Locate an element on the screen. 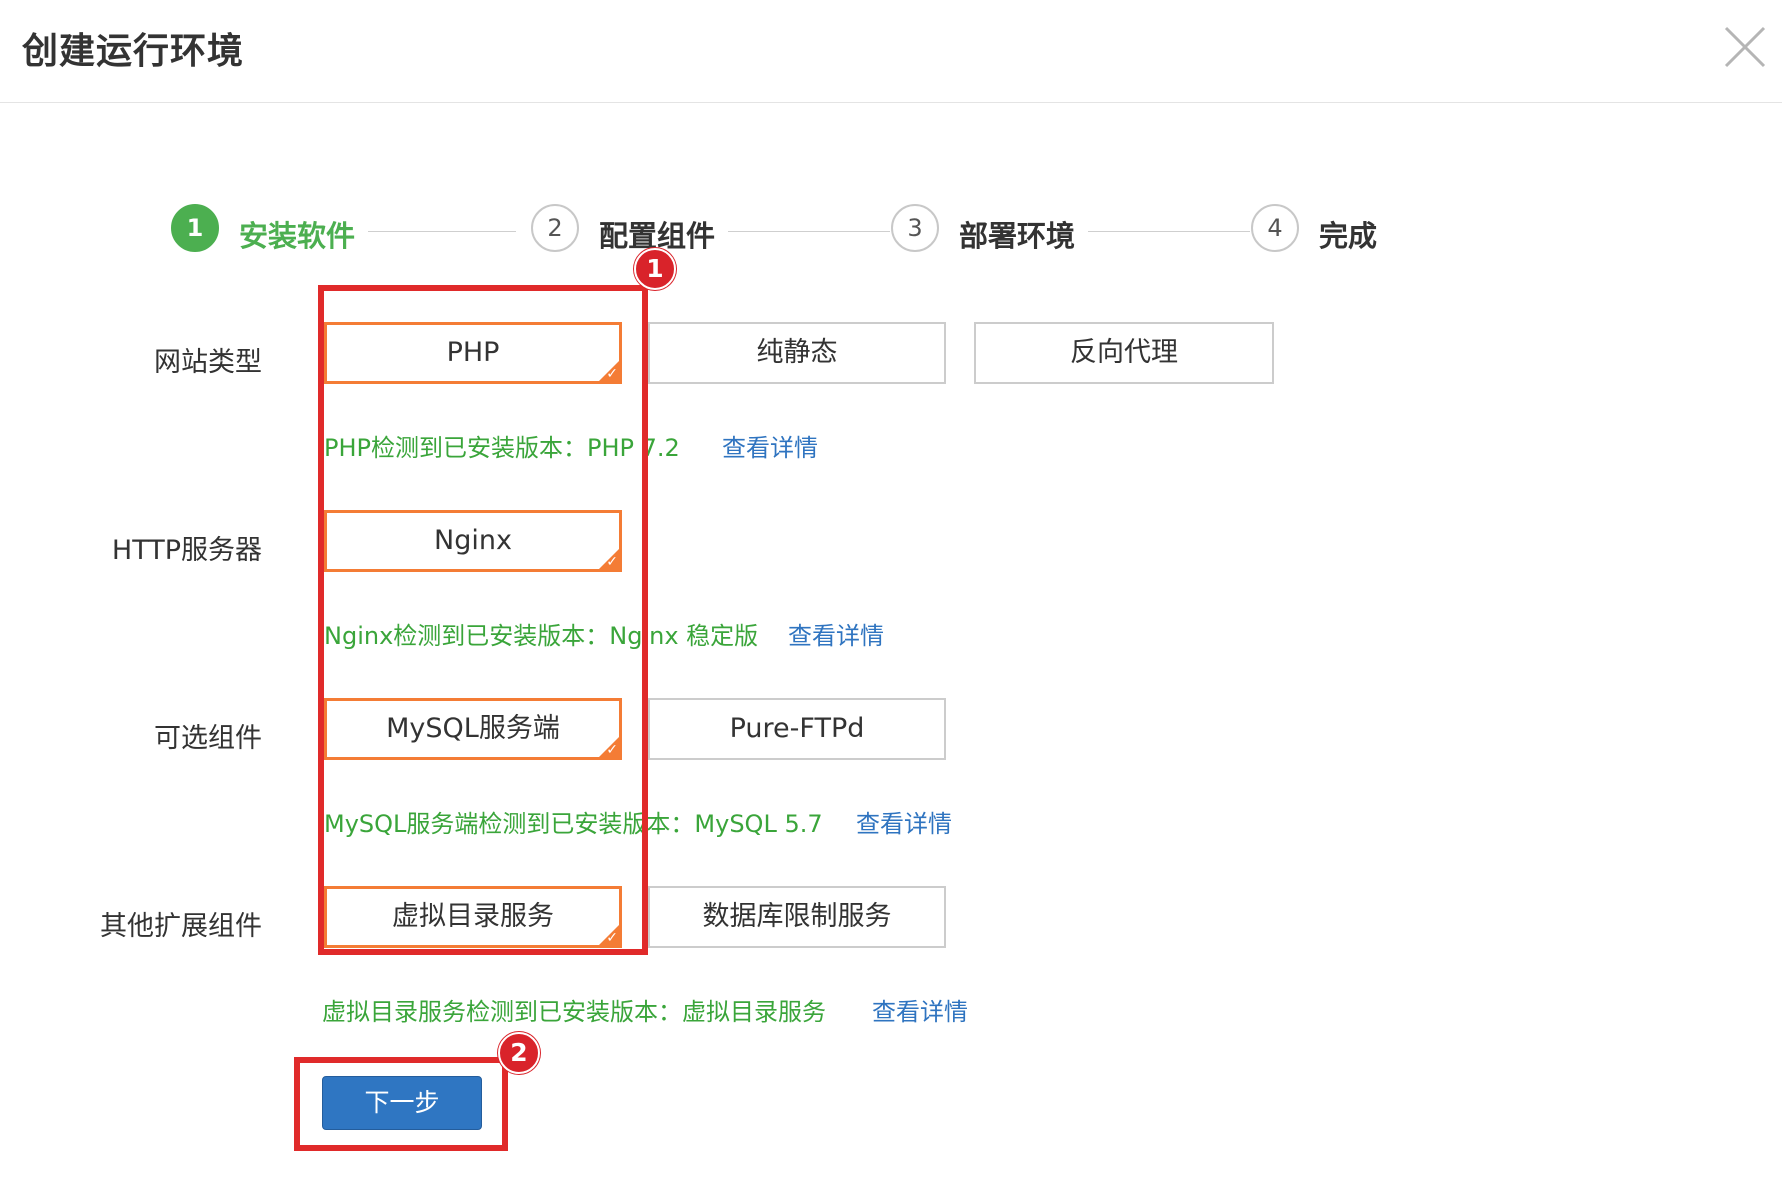 The height and width of the screenshot is (1184, 1782). annotation-badge-2: 2 is located at coordinates (519, 1053).